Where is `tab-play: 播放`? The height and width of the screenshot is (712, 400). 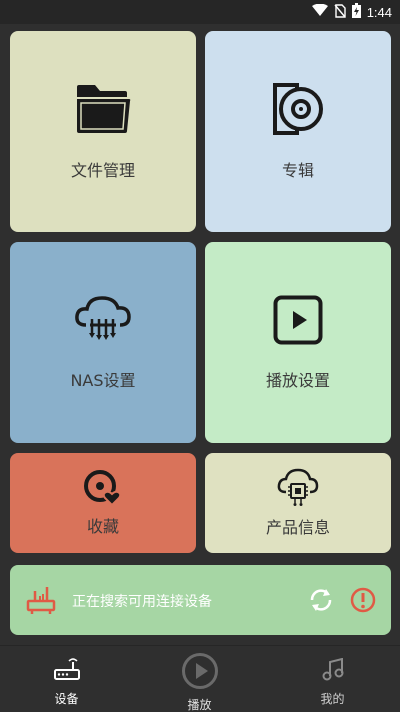
tab-play: 播放 is located at coordinates (199, 679).